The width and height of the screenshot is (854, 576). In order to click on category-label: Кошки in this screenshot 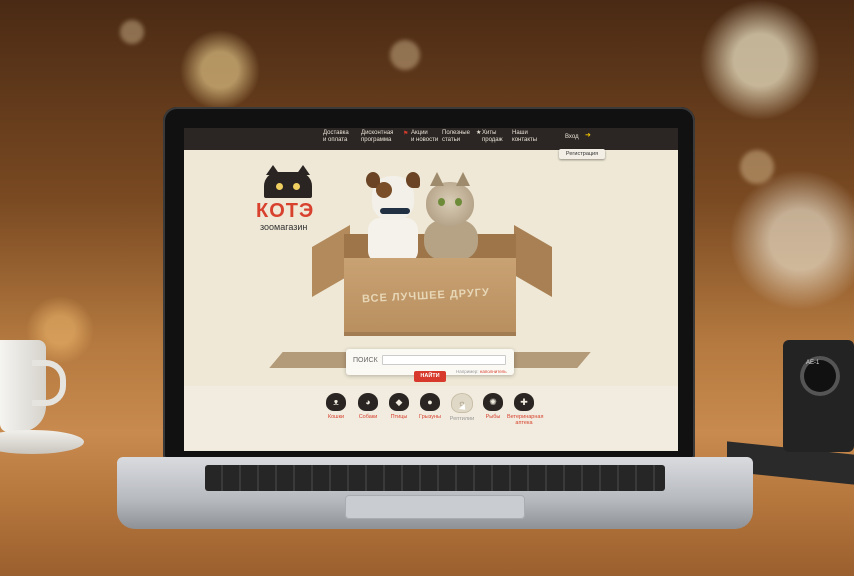, I will do `click(336, 417)`.